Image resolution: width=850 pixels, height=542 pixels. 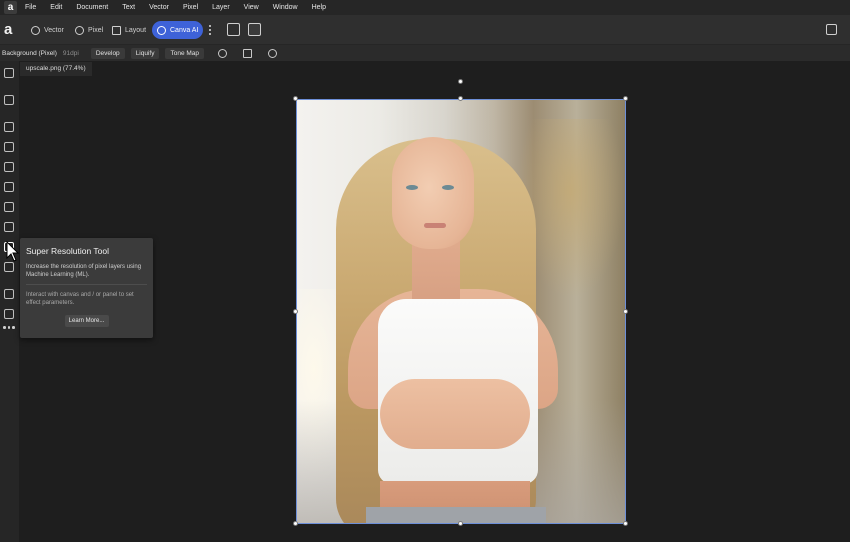 What do you see at coordinates (56, 69) in the screenshot?
I see `document-tab: upscale.png (77.4%)` at bounding box center [56, 69].